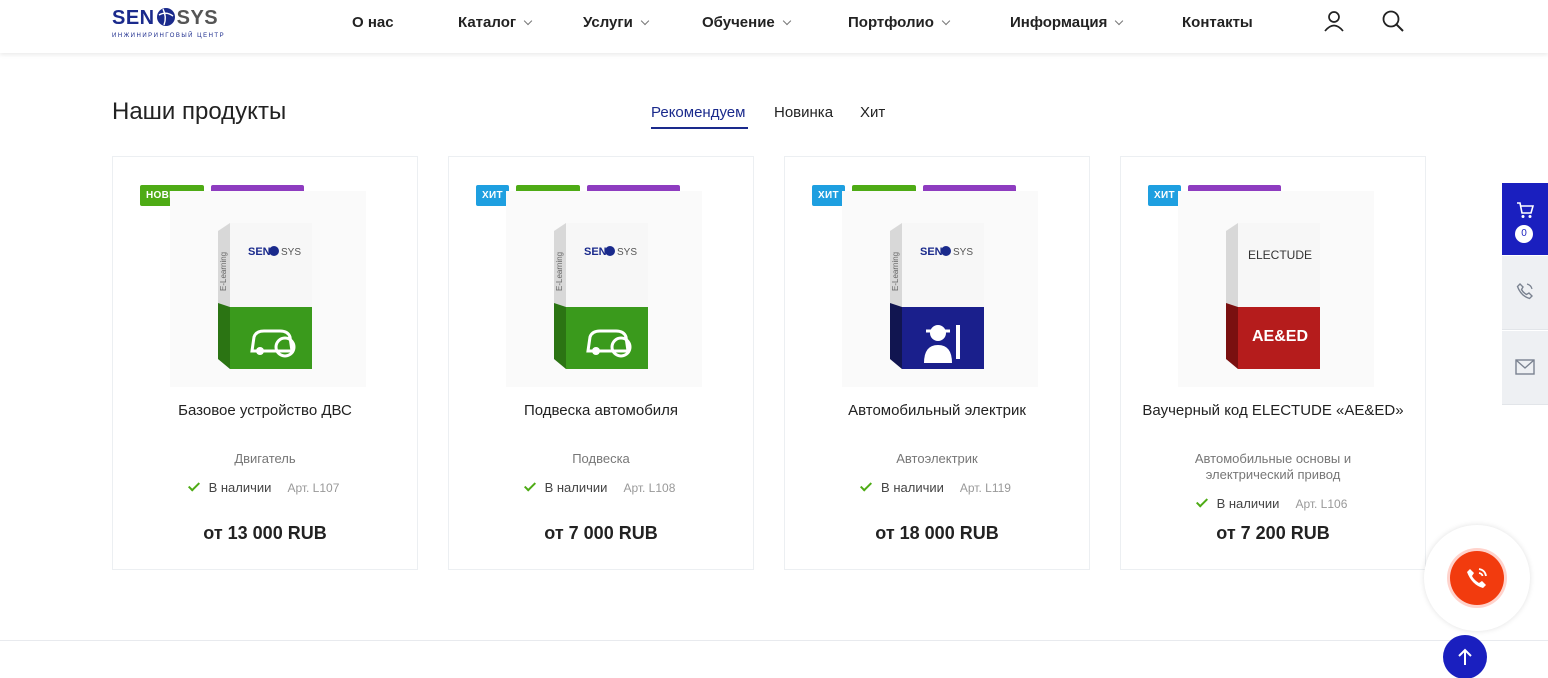 The height and width of the screenshot is (678, 1548). Describe the element at coordinates (1524, 234) in the screenshot. I see `cart-count-badge: 0` at that location.